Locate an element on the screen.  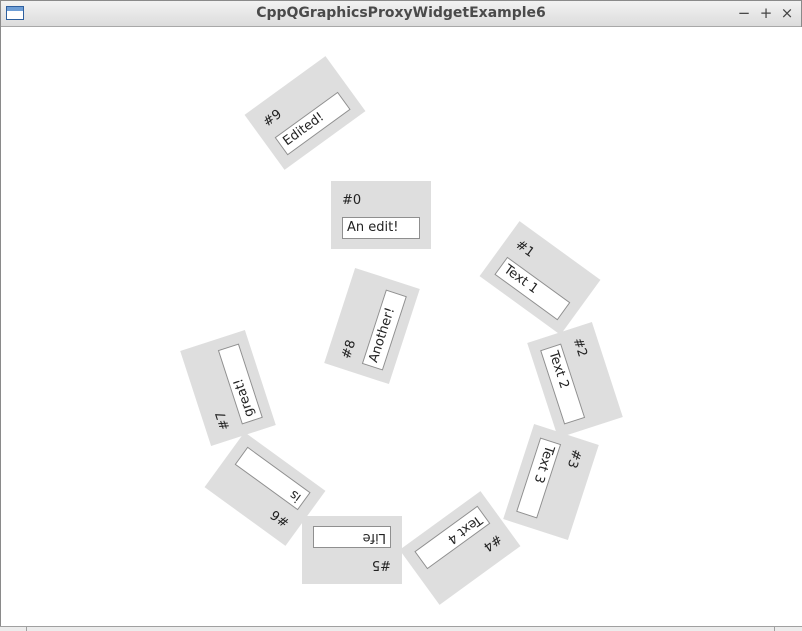
proxy-widget-3: #3 Text 3 is located at coordinates (551, 482).